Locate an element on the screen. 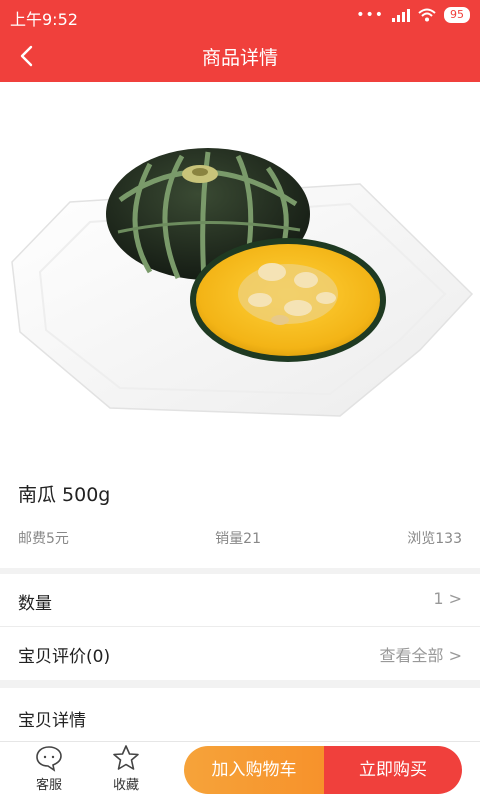  reviews-label: 宝贝评价(0) is located at coordinates (64, 657).